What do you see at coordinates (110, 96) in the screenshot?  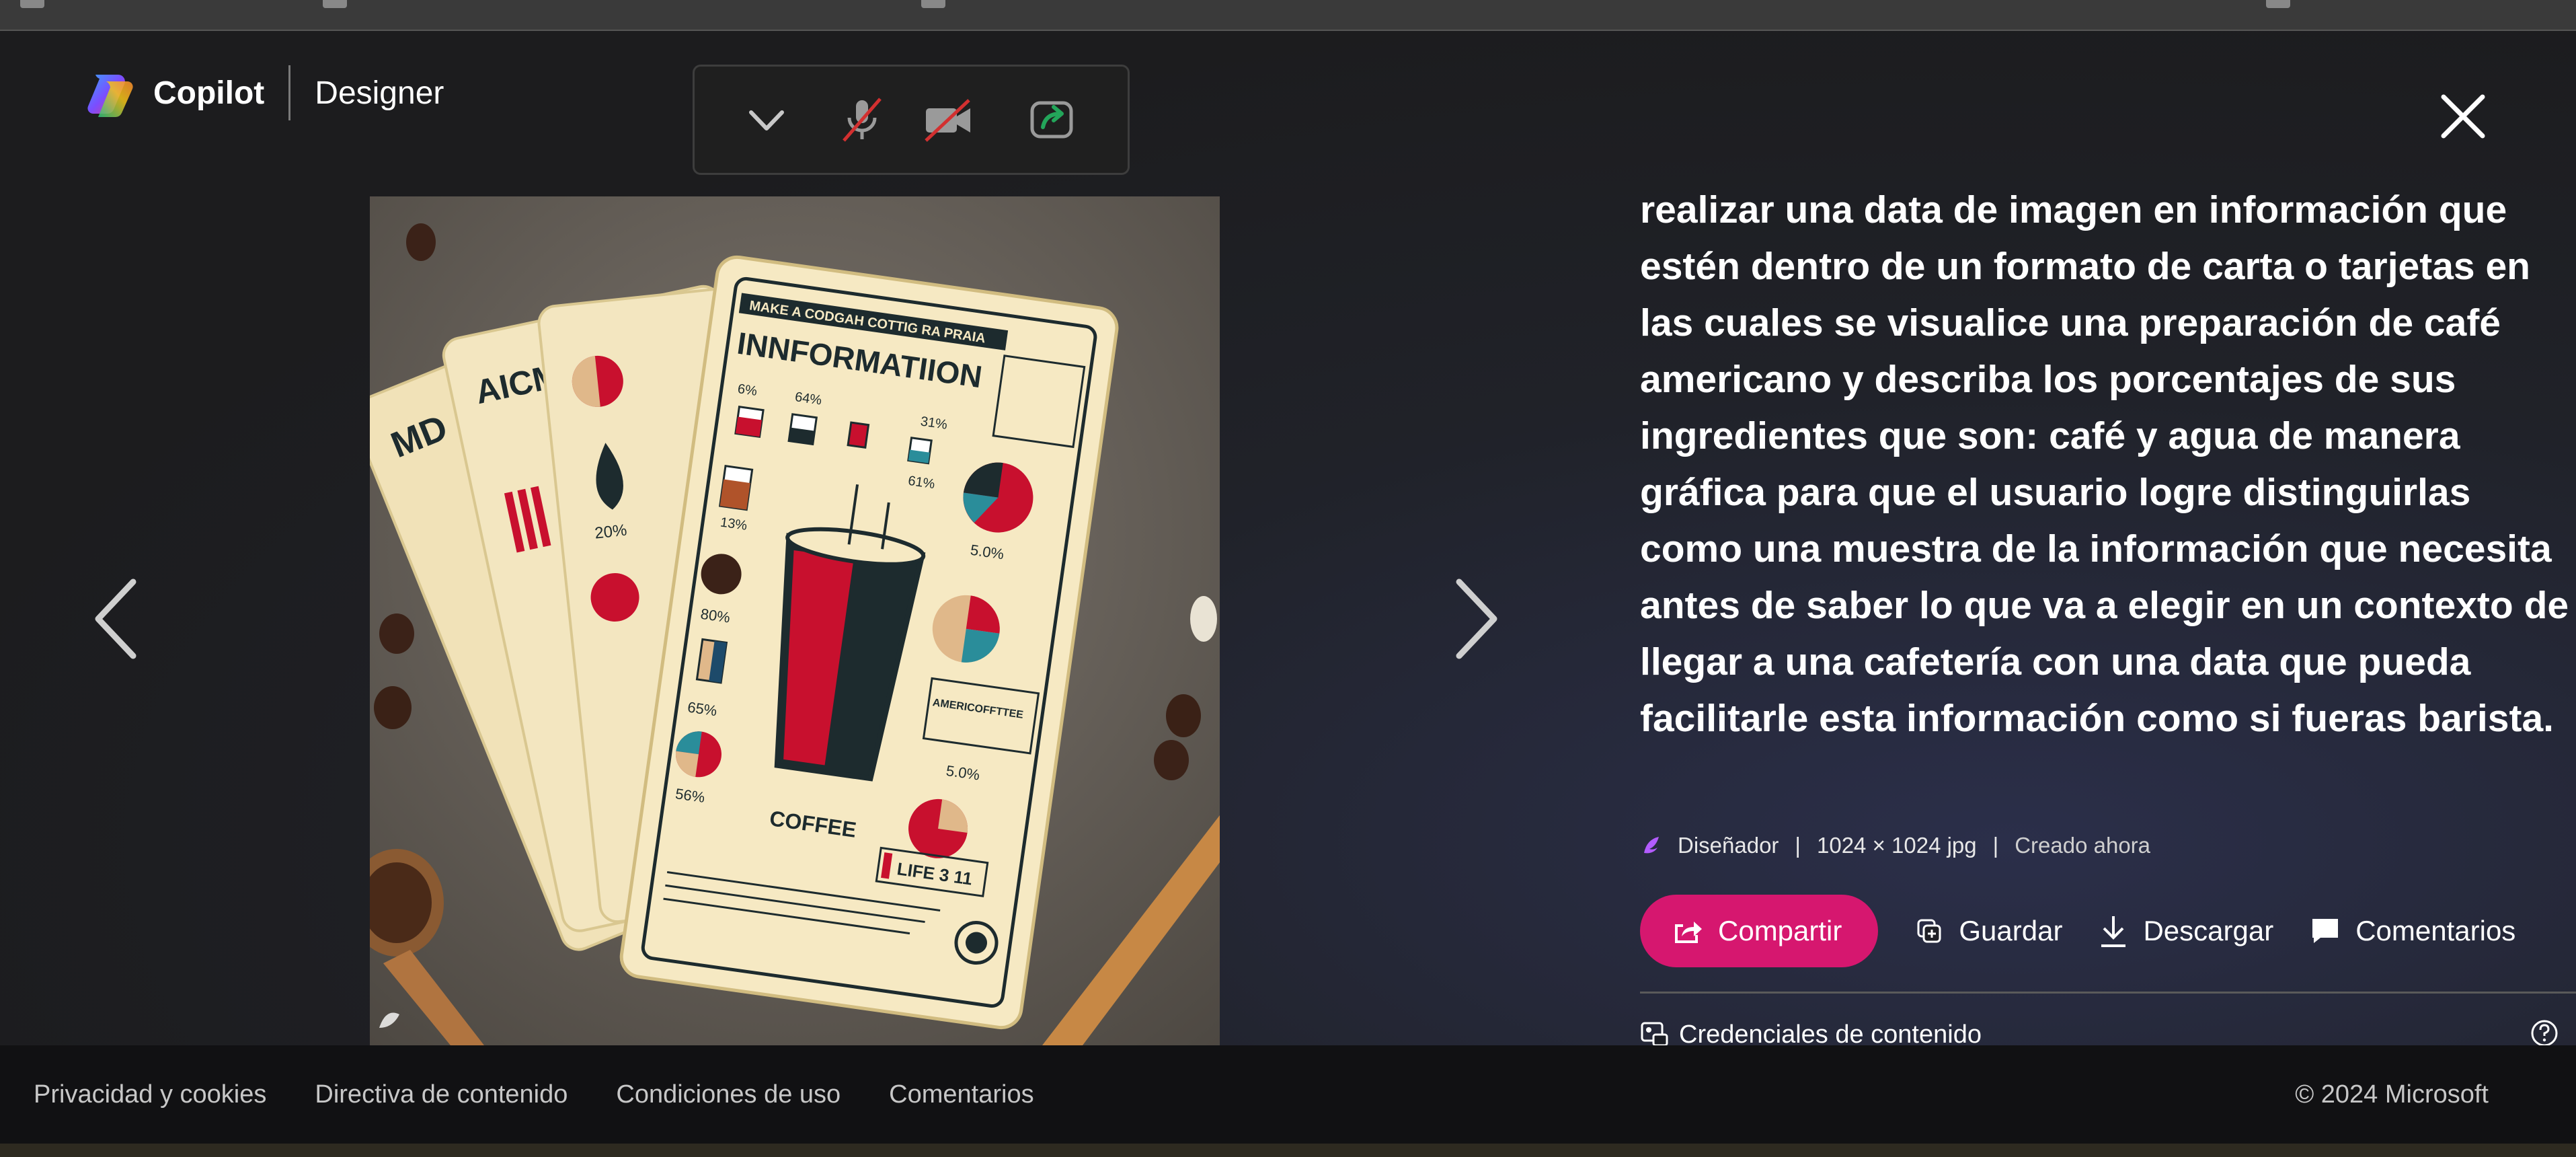 I see `copilot-logo-icon` at bounding box center [110, 96].